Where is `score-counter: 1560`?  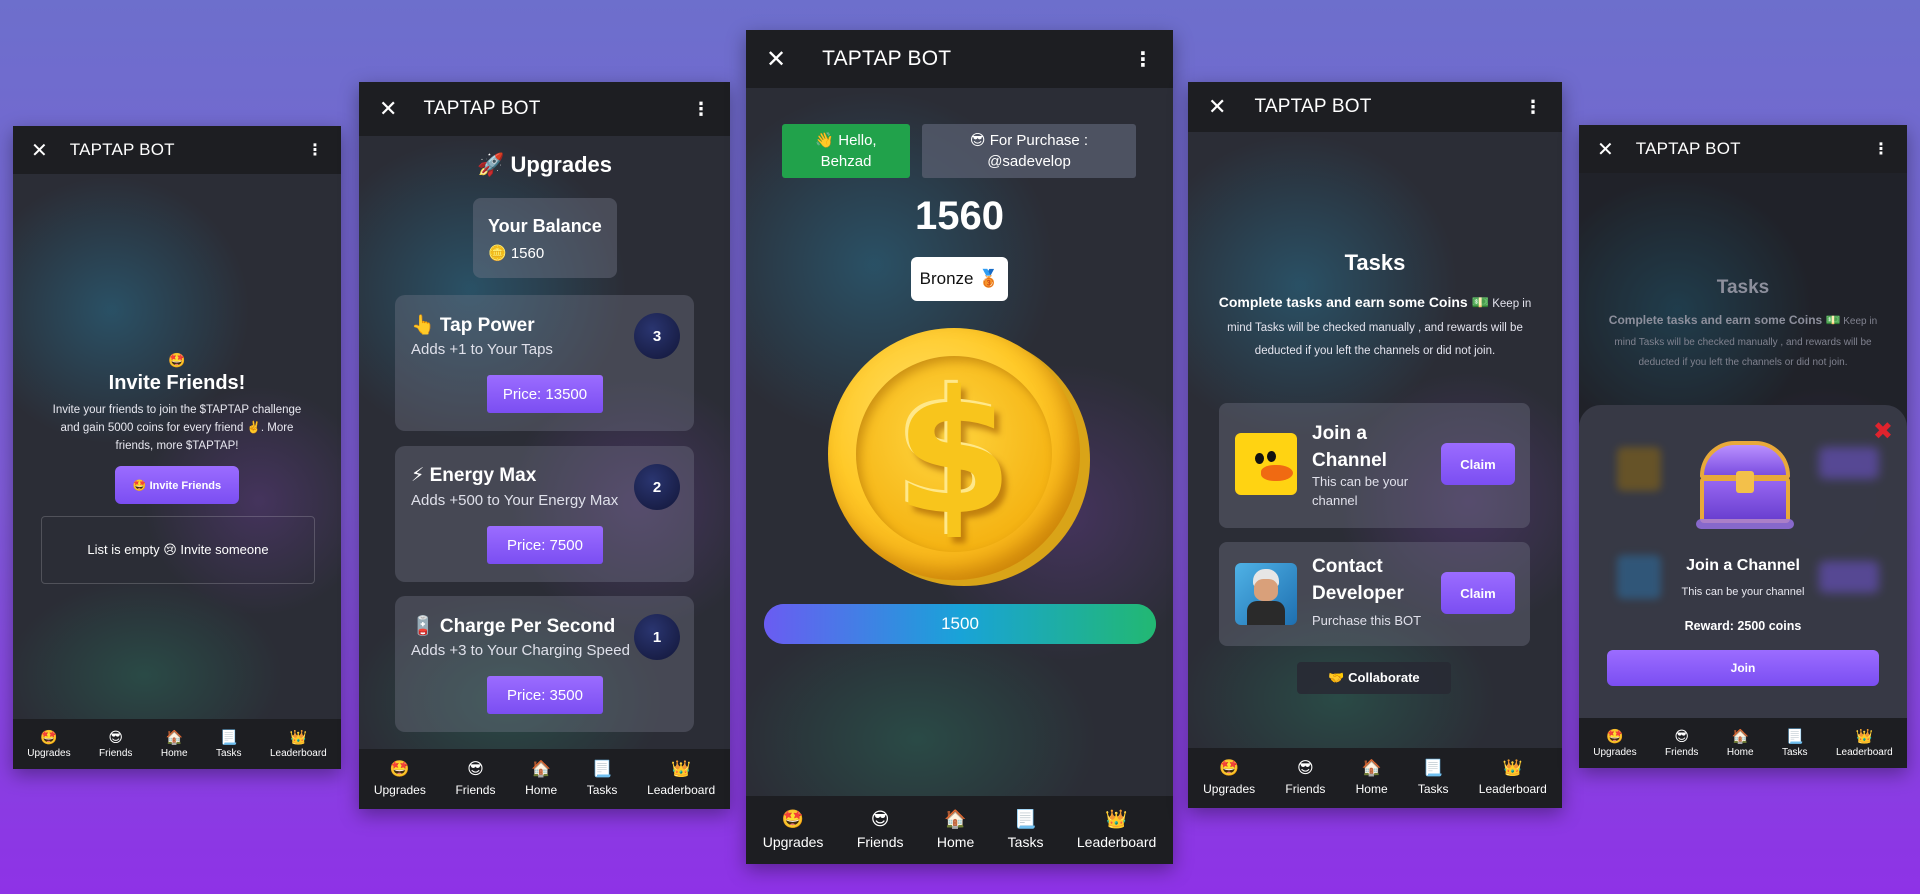
score-counter: 1560 is located at coordinates (959, 216).